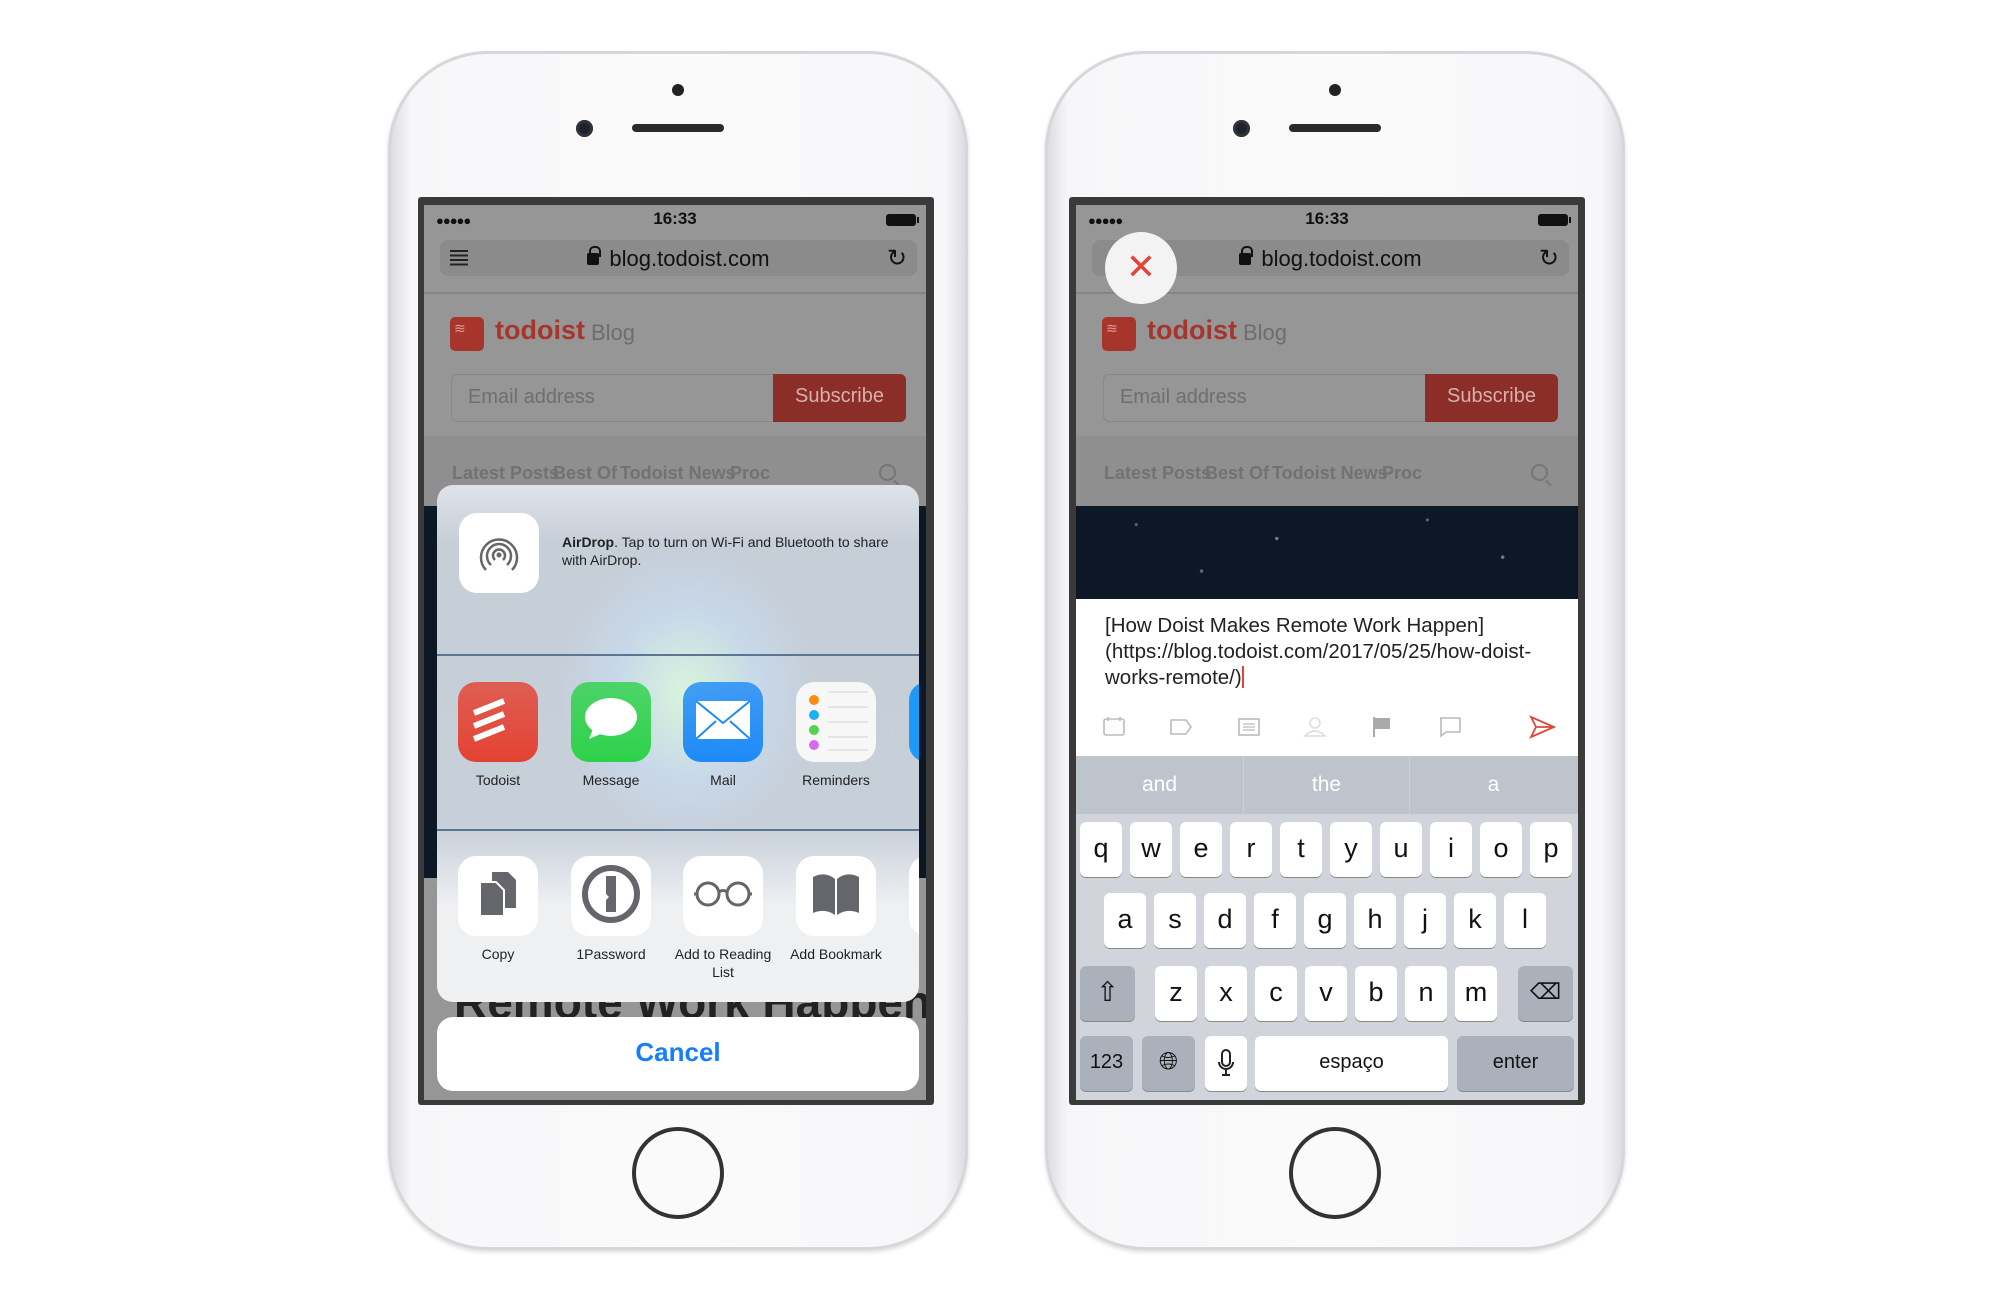  I want to click on key-h: h, so click(1375, 920).